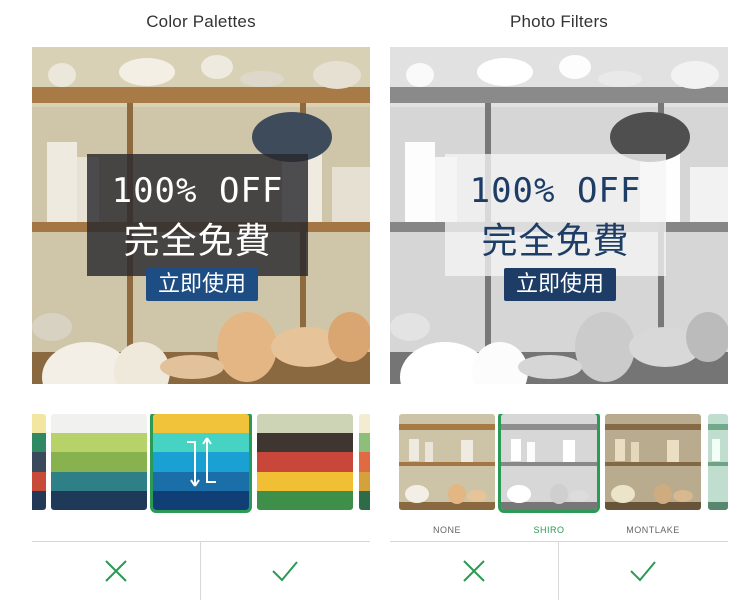 Image resolution: width=750 pixels, height=600 pixels. I want to click on filter-thumbnail-montlake, so click(653, 462).